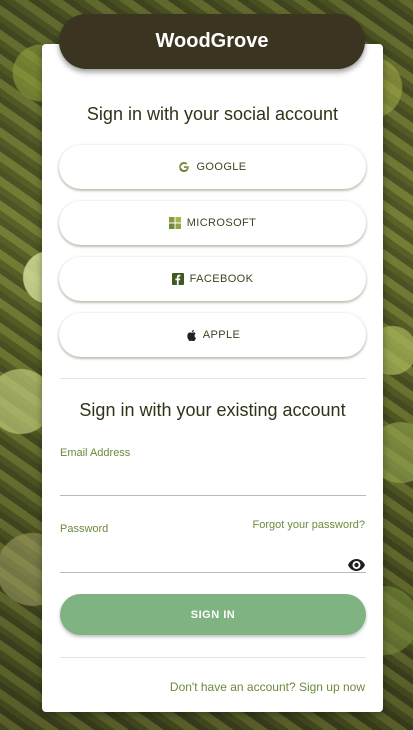 The height and width of the screenshot is (730, 413). What do you see at coordinates (84, 529) in the screenshot?
I see `password-label: Password` at bounding box center [84, 529].